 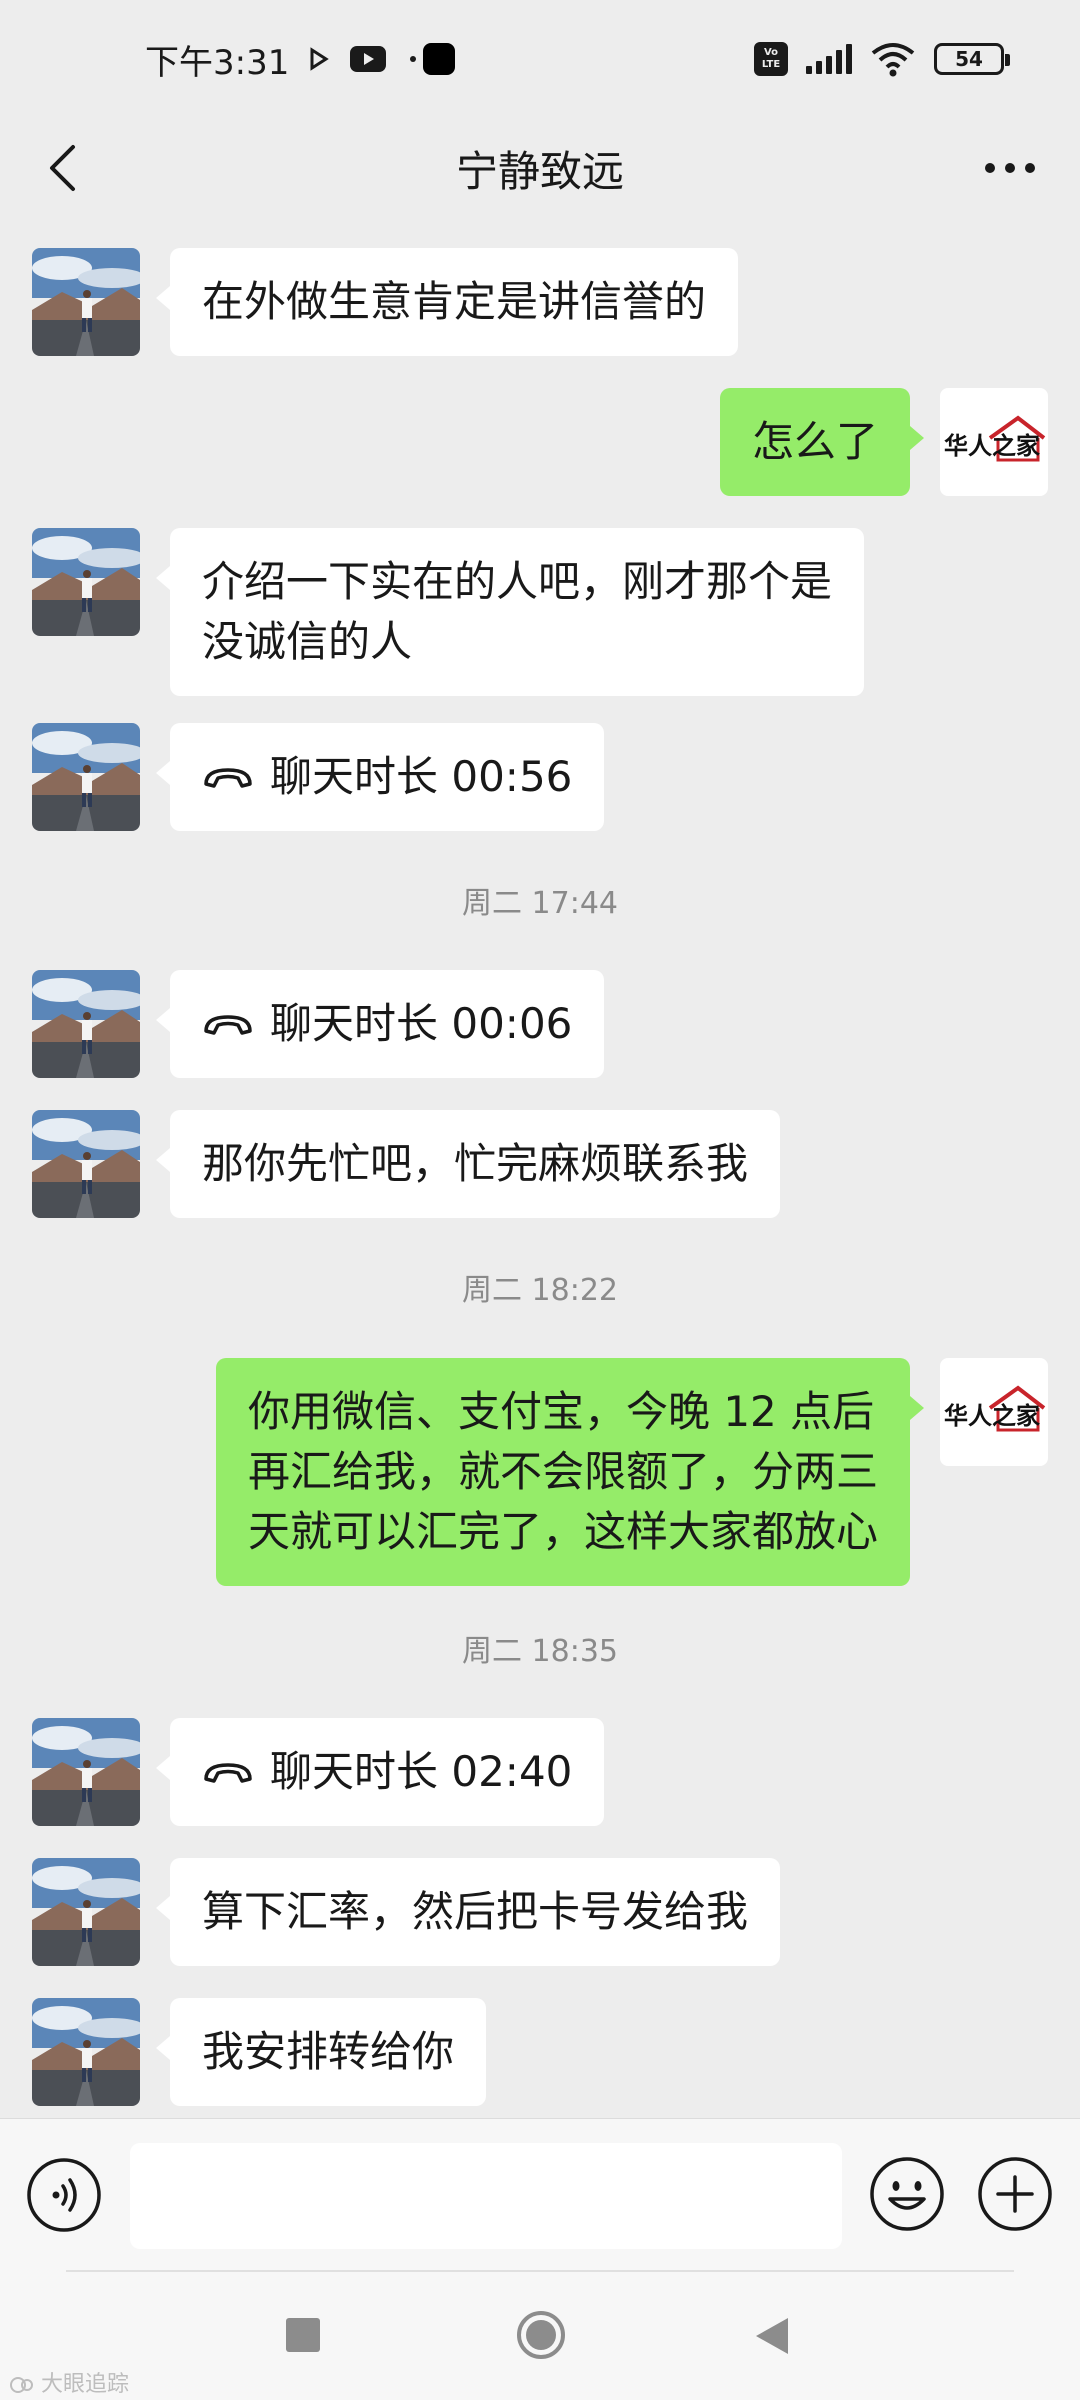 What do you see at coordinates (829, 59) in the screenshot?
I see `signal-icon` at bounding box center [829, 59].